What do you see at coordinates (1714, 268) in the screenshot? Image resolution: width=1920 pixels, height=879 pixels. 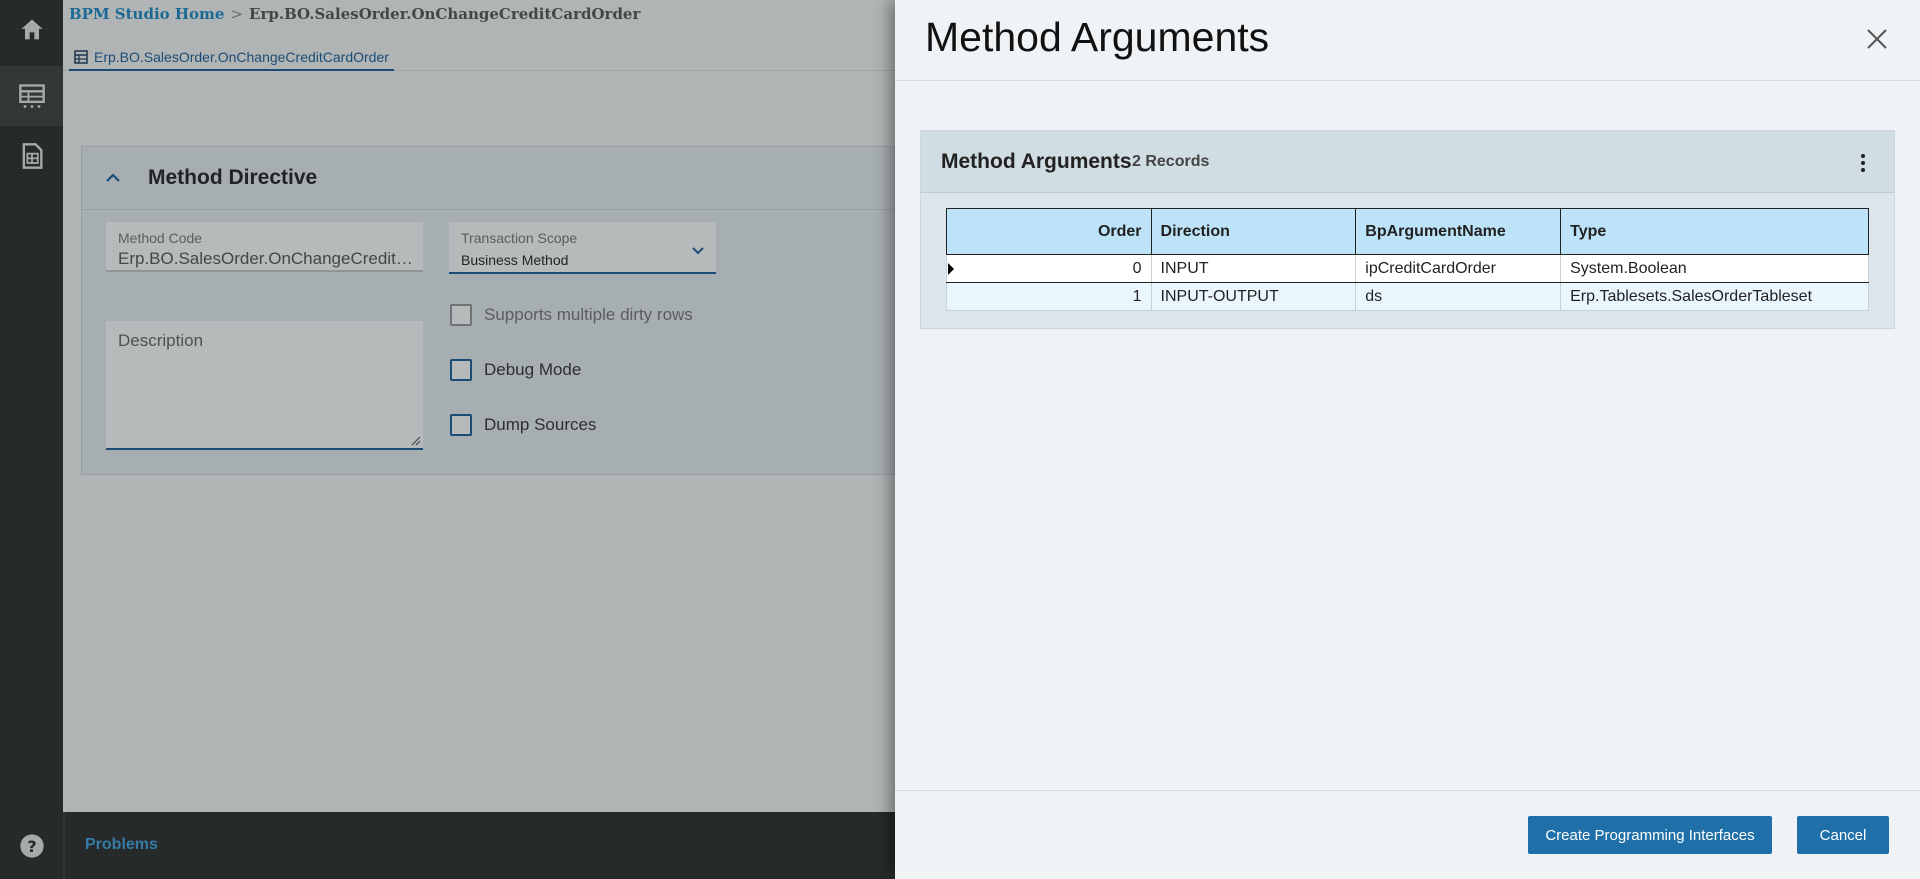 I see `cell-type: System.Boolean` at bounding box center [1714, 268].